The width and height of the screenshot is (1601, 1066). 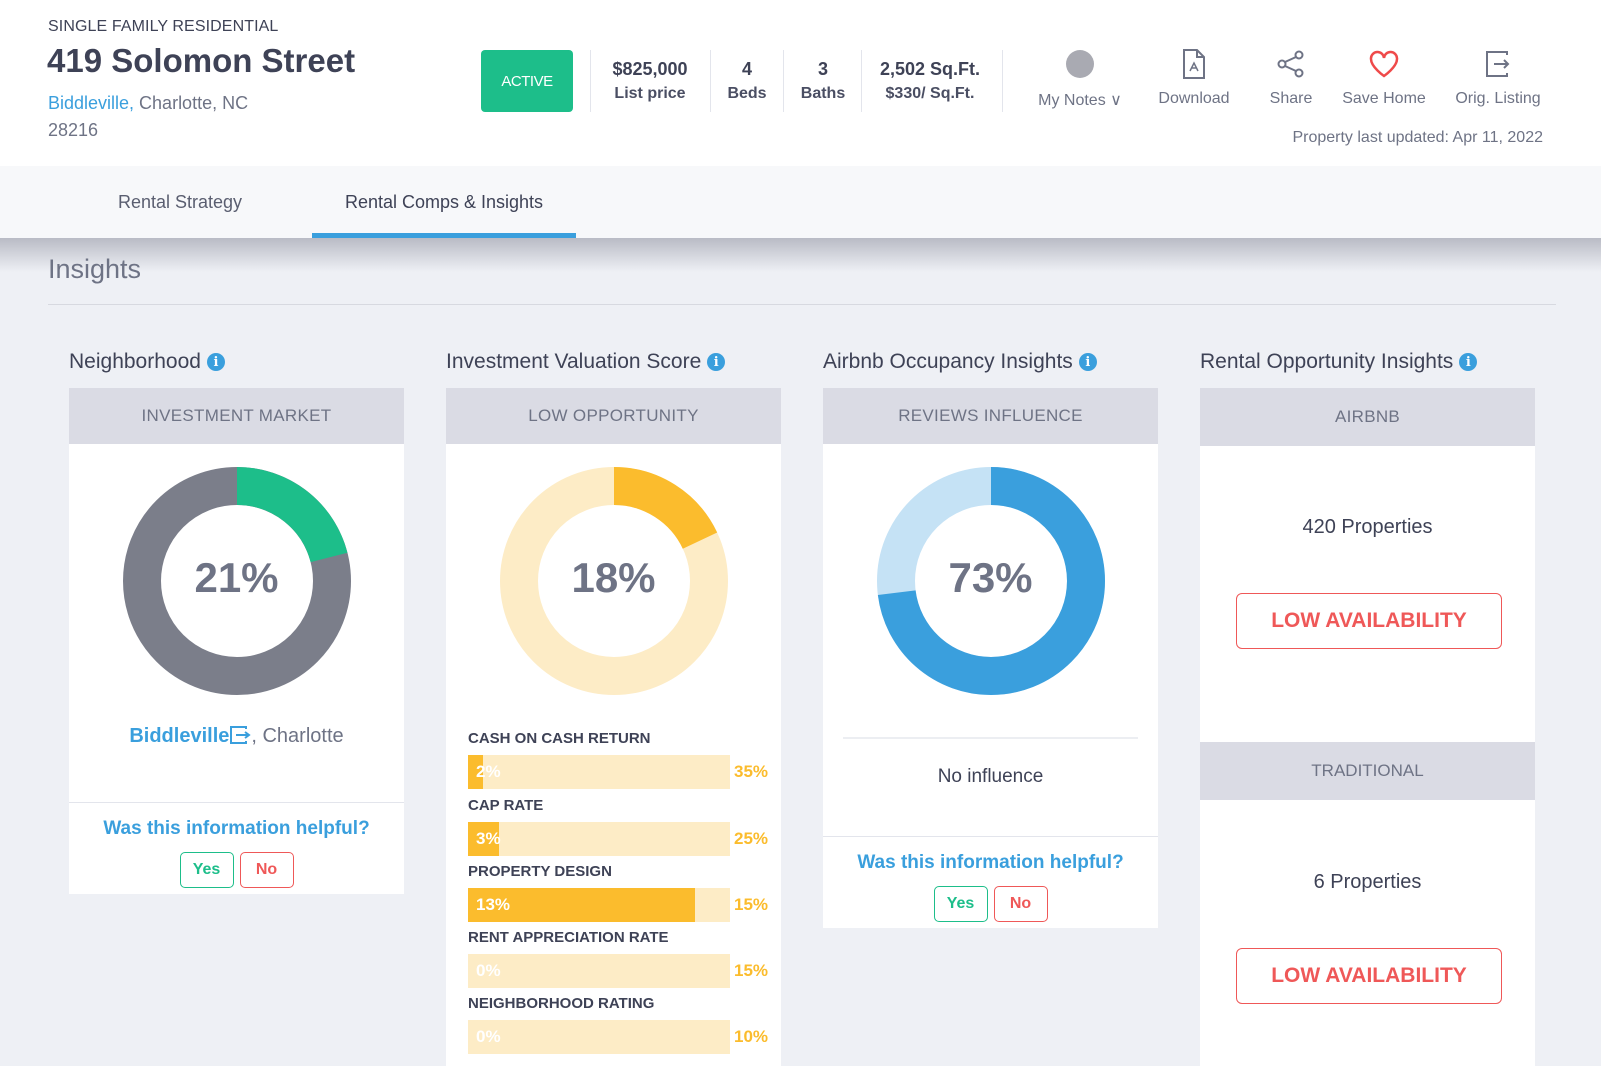 I want to click on stat-value: 2,502 Sq.Ft., so click(x=930, y=69).